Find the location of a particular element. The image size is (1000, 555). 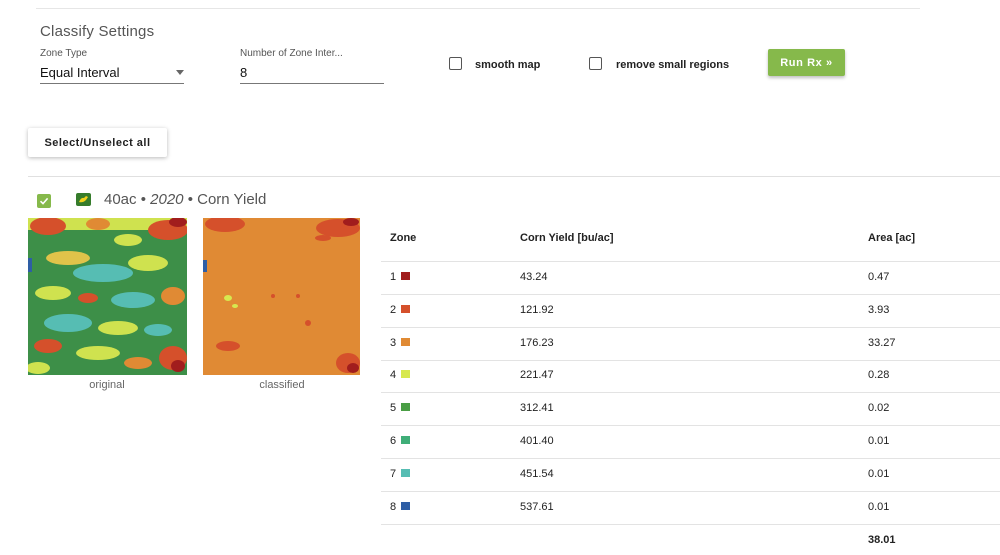

area-cell: 33.27 is located at coordinates (882, 343).